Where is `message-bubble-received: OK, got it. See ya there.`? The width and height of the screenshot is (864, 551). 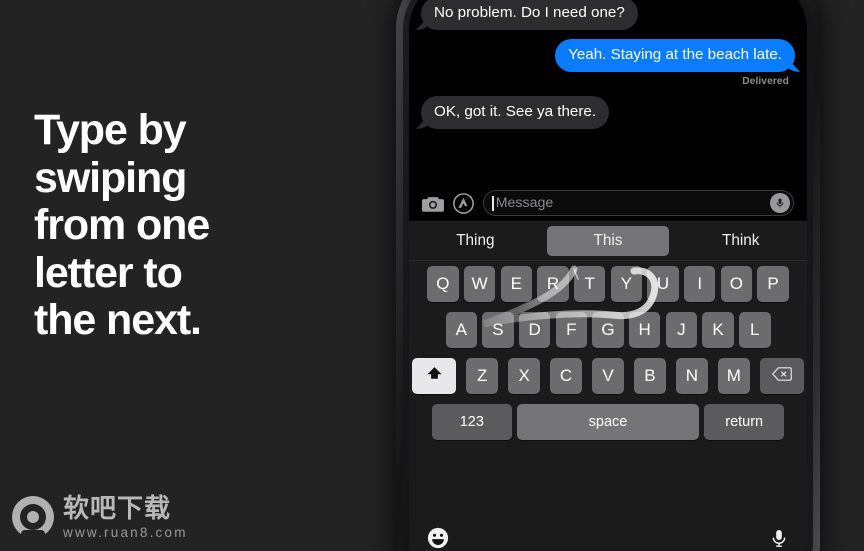 message-bubble-received: OK, got it. See ya there. is located at coordinates (515, 112).